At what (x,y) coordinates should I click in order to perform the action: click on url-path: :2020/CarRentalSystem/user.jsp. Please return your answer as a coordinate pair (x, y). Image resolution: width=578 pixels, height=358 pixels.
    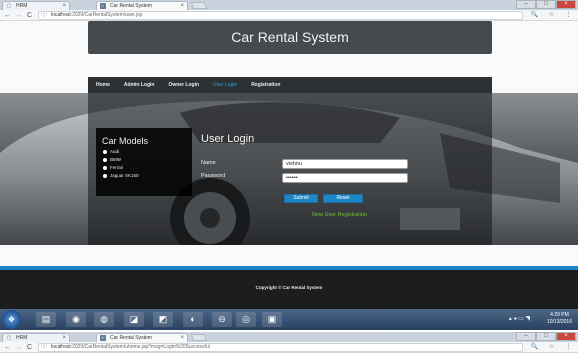
    Looking at the image, I should click on (106, 15).